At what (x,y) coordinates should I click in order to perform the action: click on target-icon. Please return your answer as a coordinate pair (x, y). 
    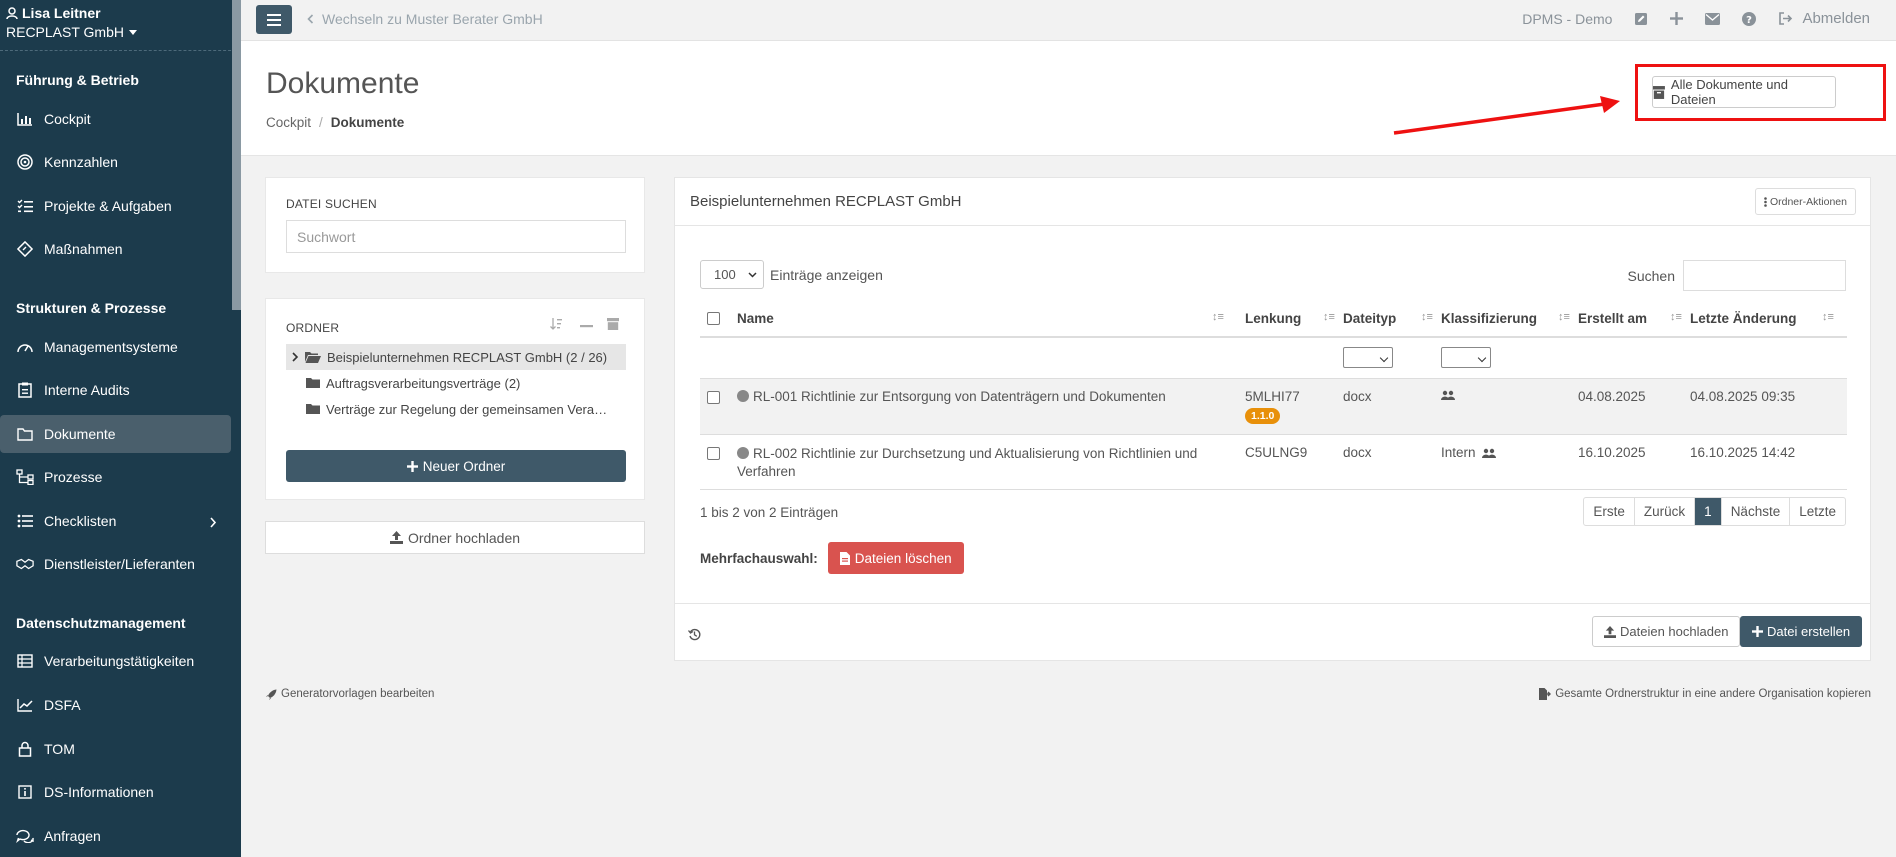
    Looking at the image, I should click on (25, 162).